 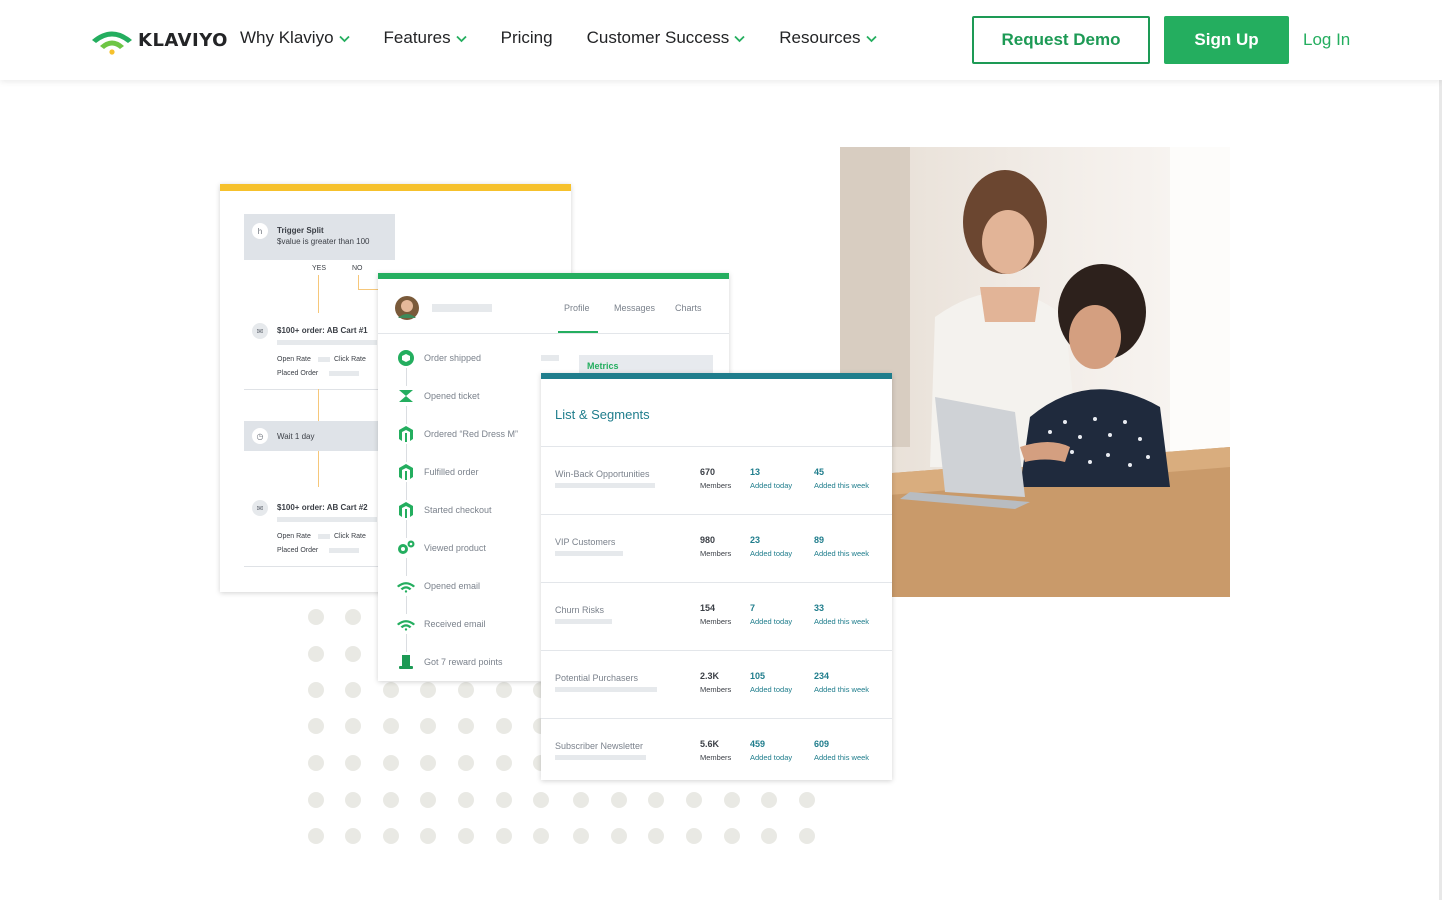 What do you see at coordinates (294, 359) in the screenshot?
I see `open-rate-label: Open Rate` at bounding box center [294, 359].